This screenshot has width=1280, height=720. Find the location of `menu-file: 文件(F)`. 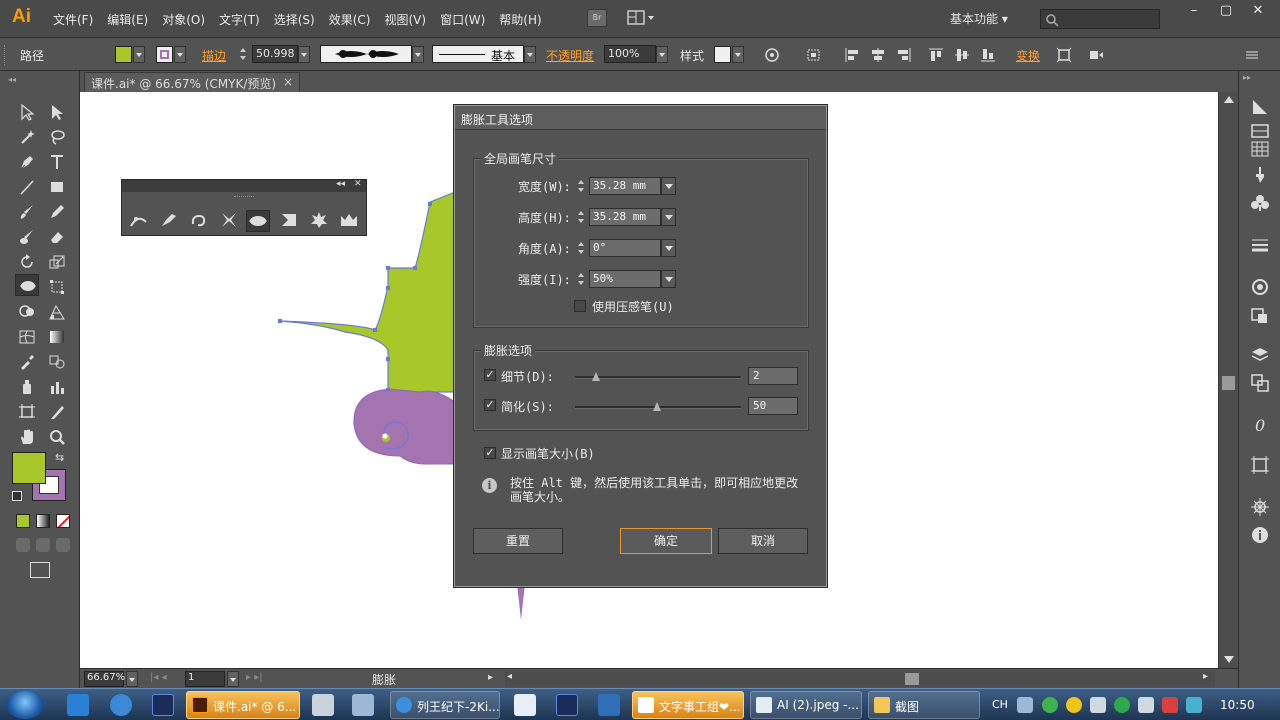

menu-file: 文件(F) is located at coordinates (73, 19).